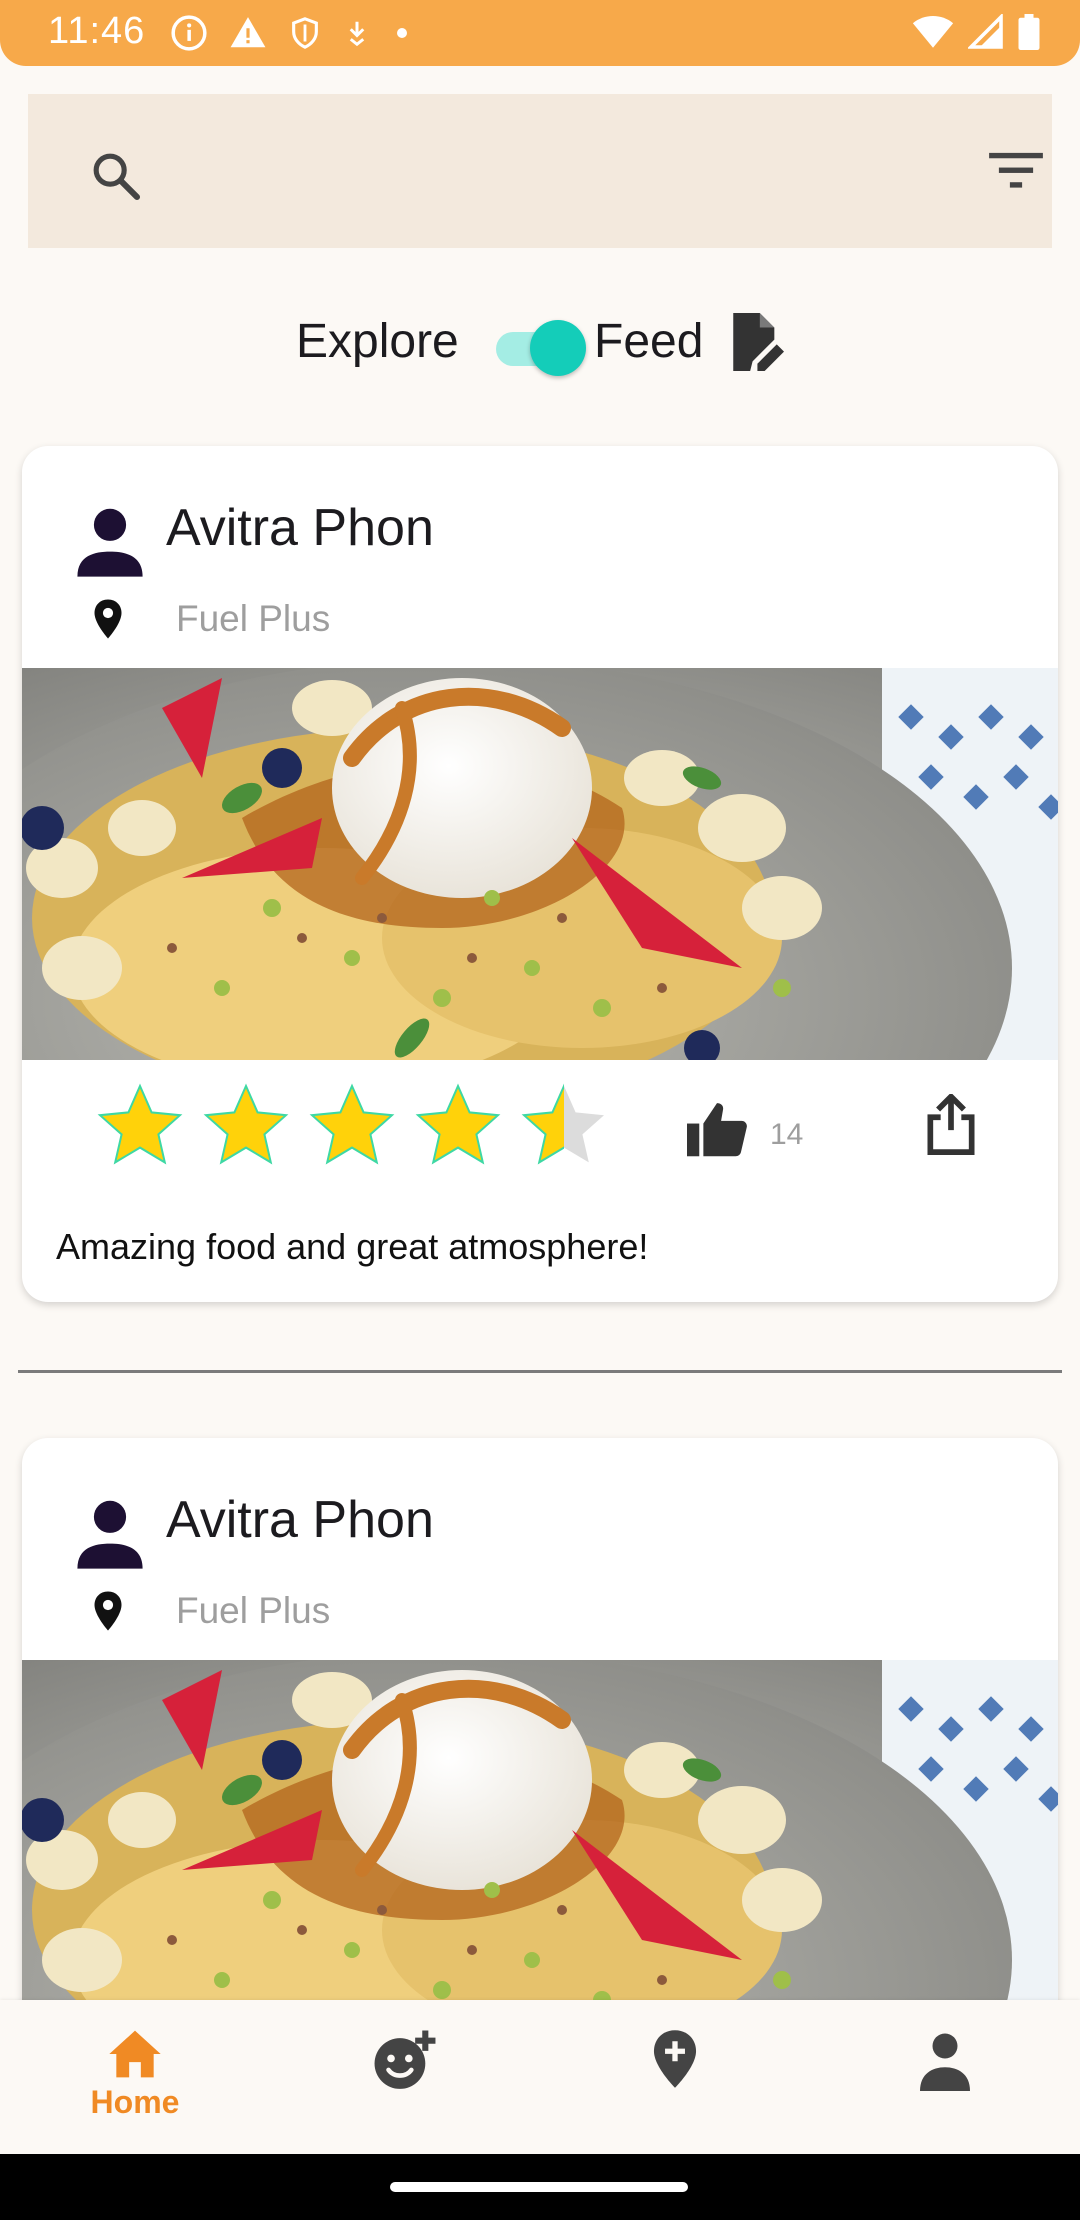  Describe the element at coordinates (540, 33) in the screenshot. I see `status-bar: 11:46` at that location.